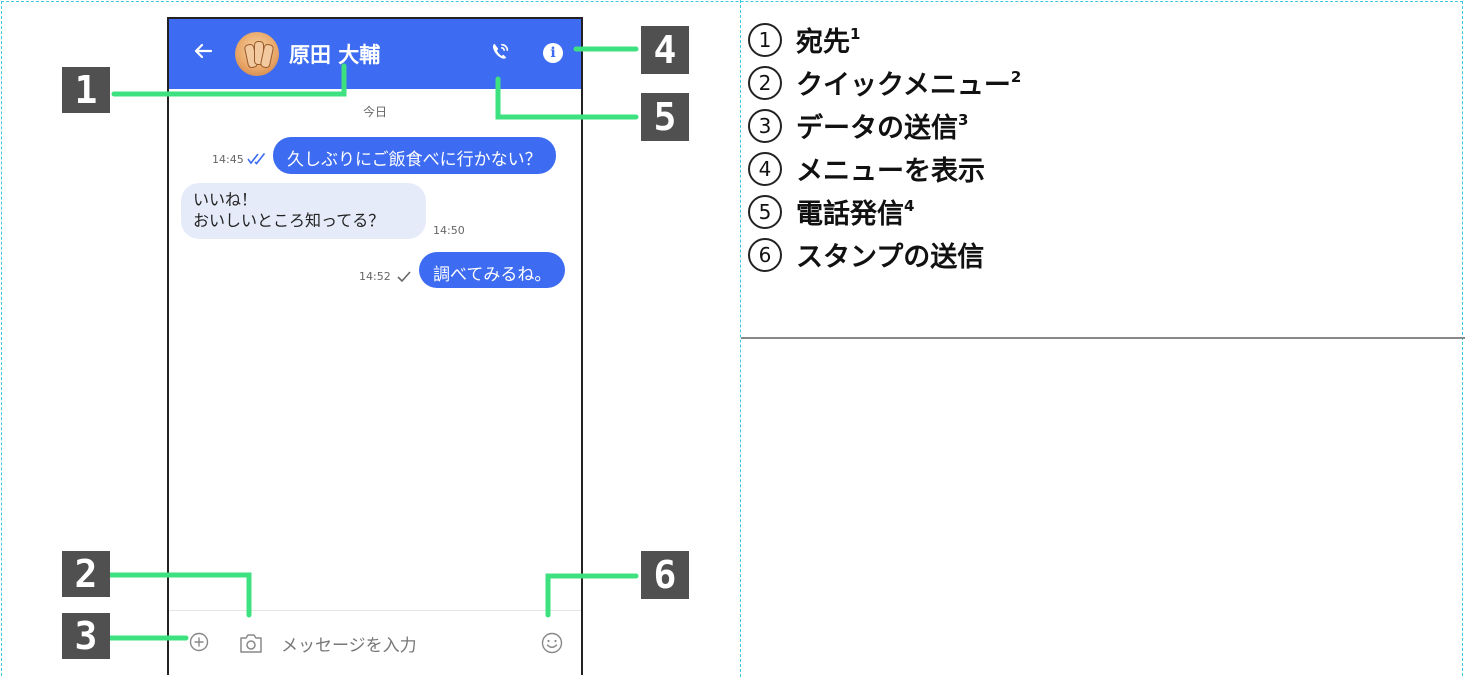 This screenshot has width=1466, height=677. Describe the element at coordinates (1105, 39) in the screenshot. I see `legend-item: 1 宛先 1` at that location.